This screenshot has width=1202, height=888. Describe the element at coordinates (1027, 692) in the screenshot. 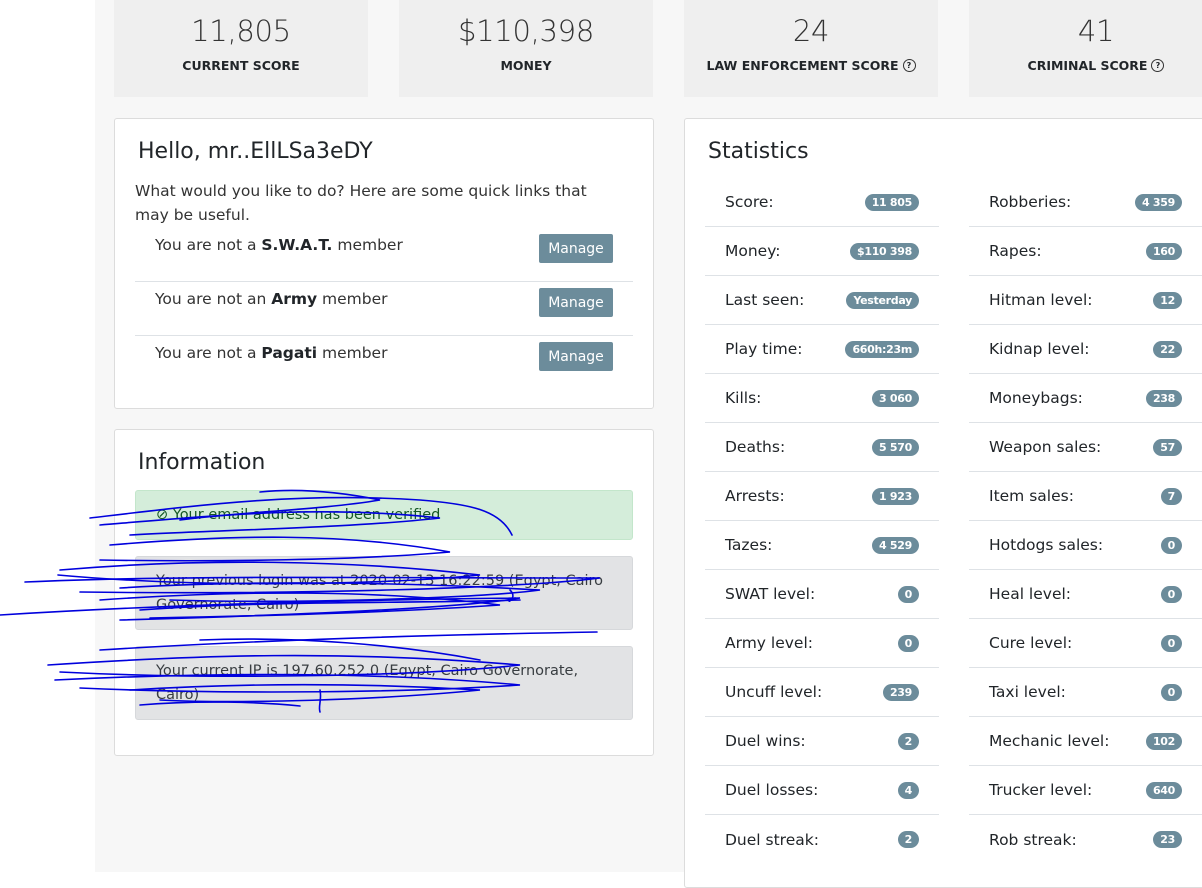

I see `stat-name: Taxi level:` at that location.